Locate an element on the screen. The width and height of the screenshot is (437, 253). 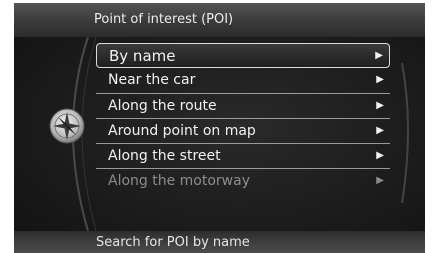
menu-item-by-name: By name ▶ is located at coordinates (243, 56).